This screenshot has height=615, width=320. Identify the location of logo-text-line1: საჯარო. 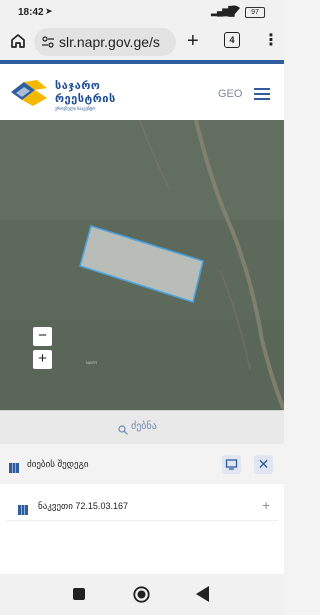
(78, 86).